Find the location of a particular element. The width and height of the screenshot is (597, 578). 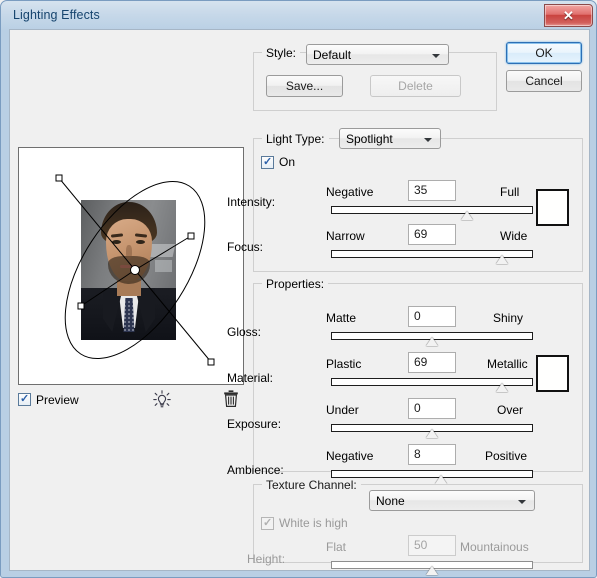

exposure-min-label: Under is located at coordinates (342, 410).